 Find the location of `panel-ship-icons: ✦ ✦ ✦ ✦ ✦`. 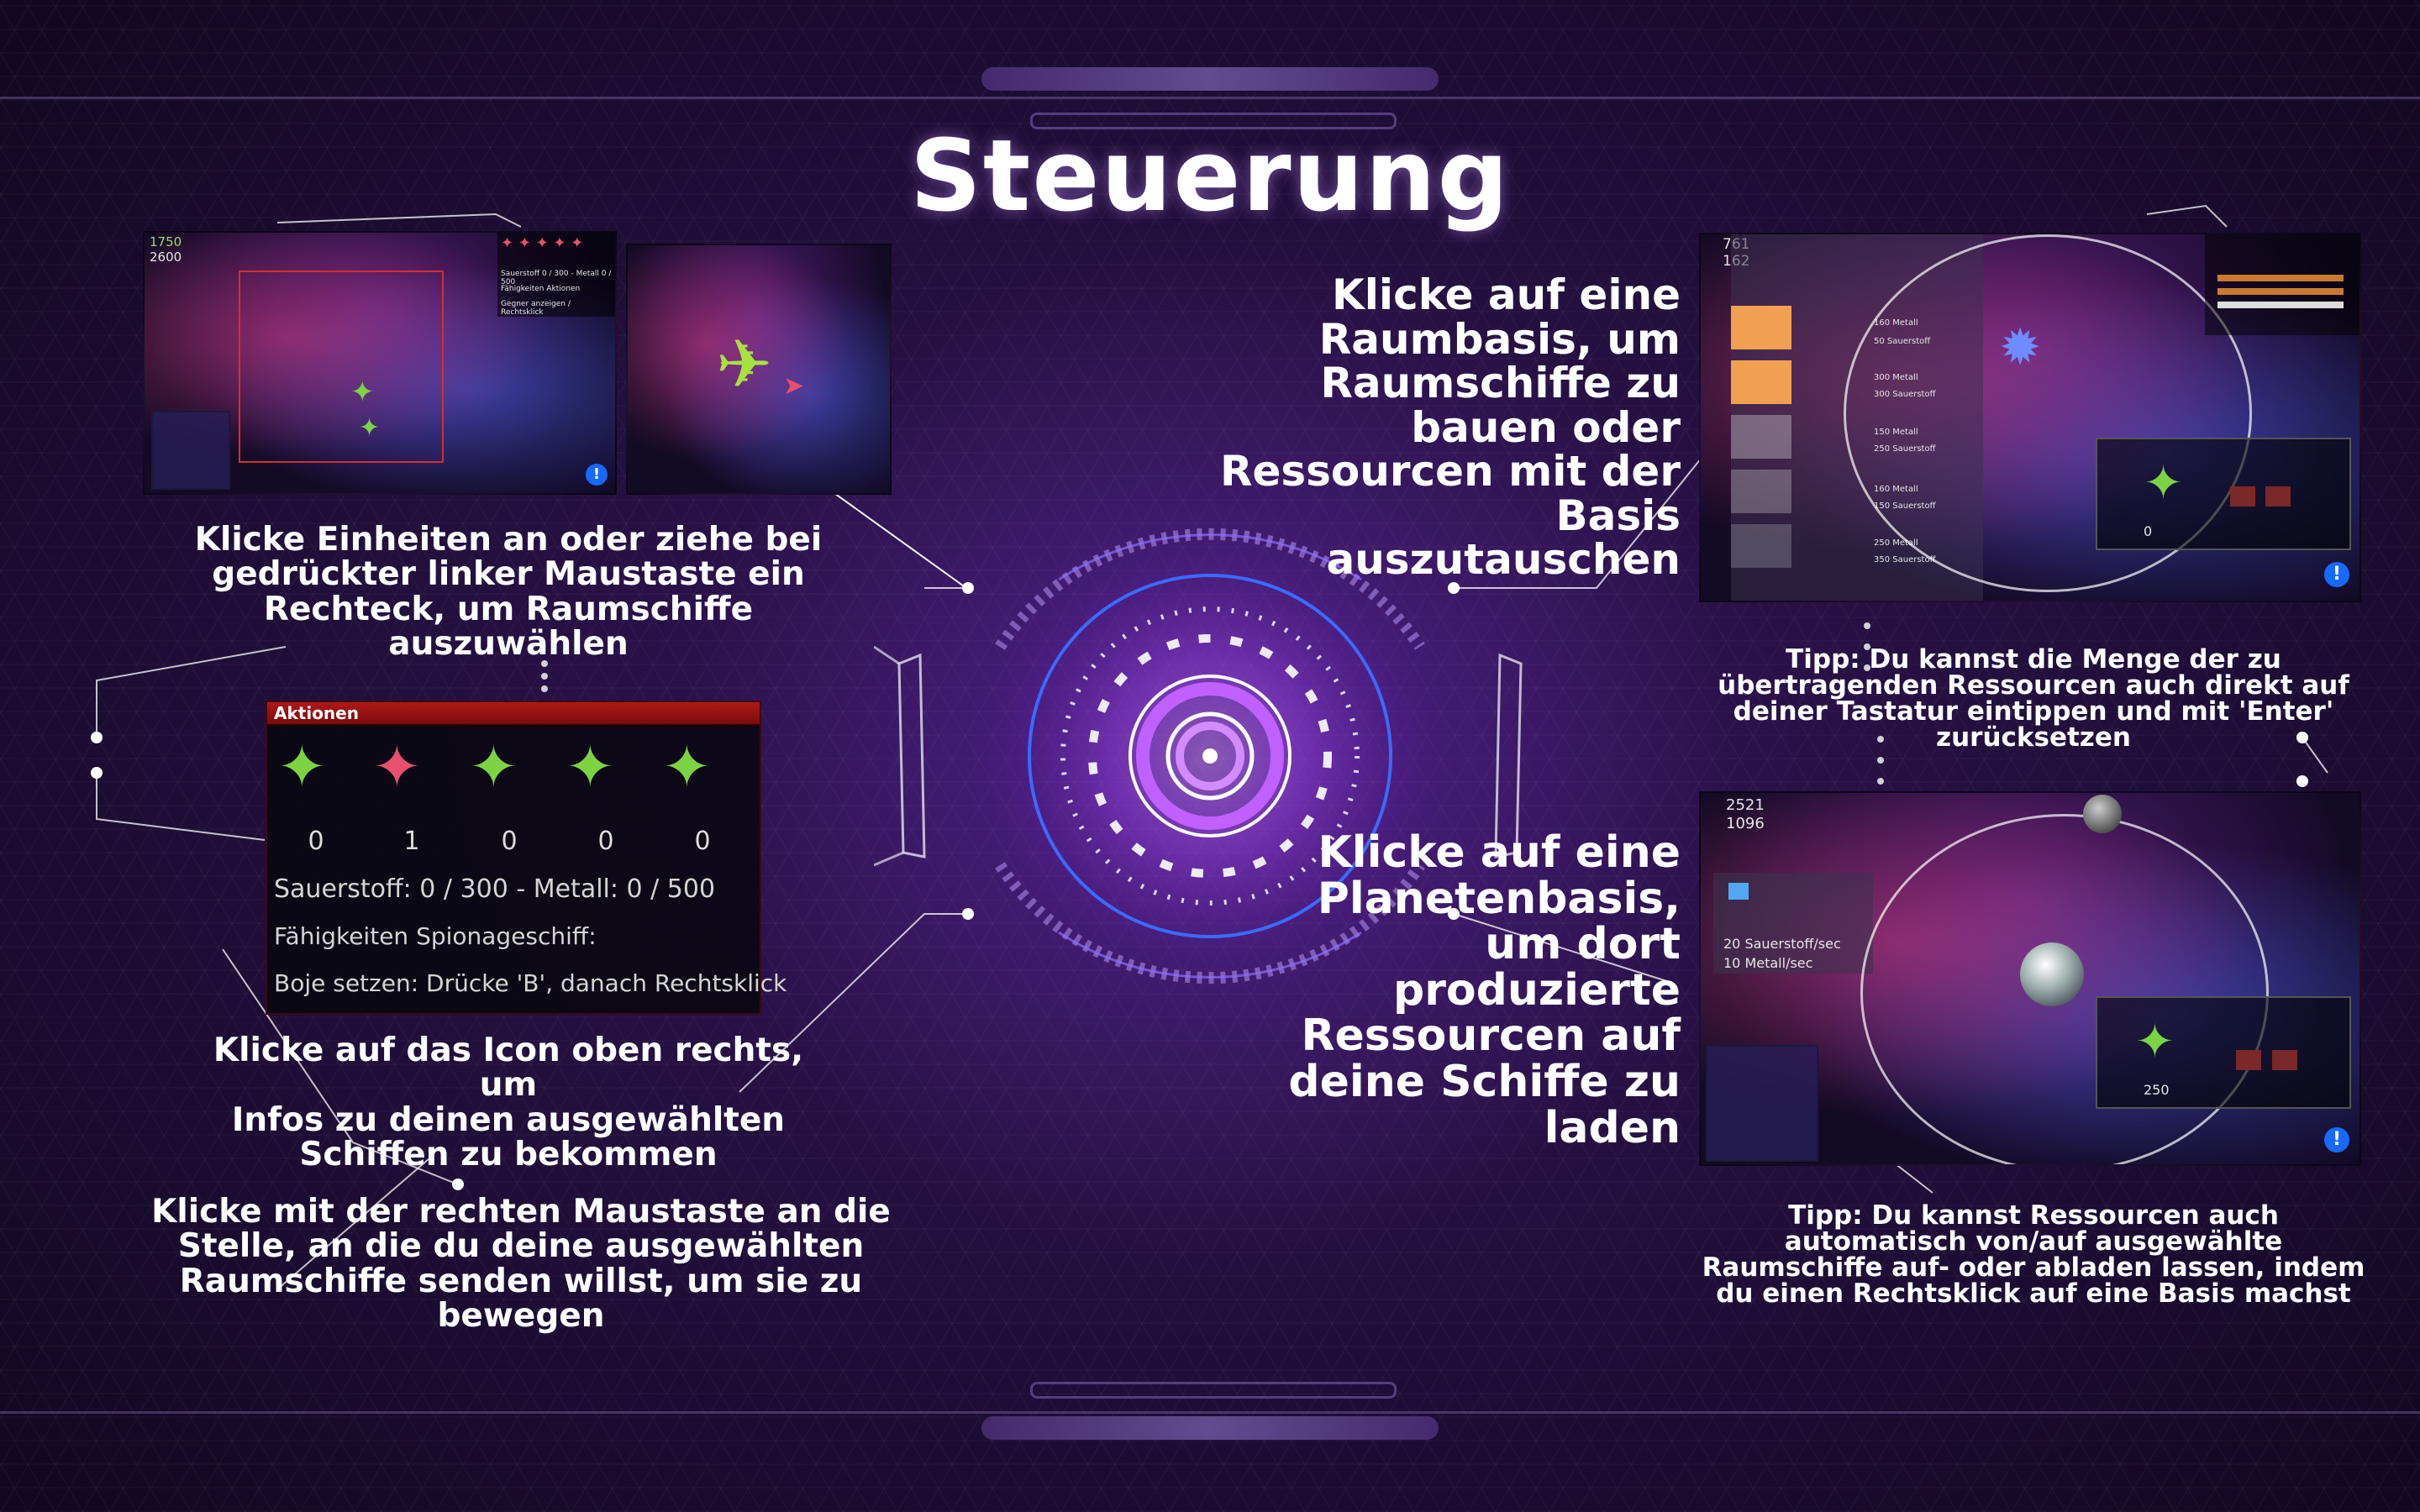

panel-ship-icons: ✦ ✦ ✦ ✦ ✦ is located at coordinates (542, 243).